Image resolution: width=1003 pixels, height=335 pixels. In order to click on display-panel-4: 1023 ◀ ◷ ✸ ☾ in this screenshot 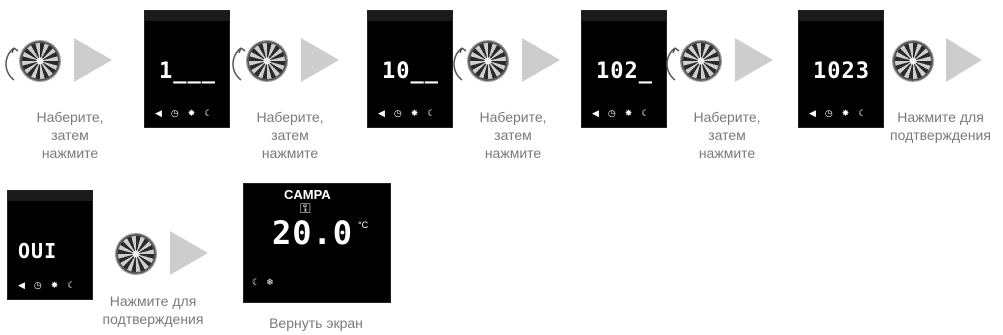, I will do `click(841, 69)`.